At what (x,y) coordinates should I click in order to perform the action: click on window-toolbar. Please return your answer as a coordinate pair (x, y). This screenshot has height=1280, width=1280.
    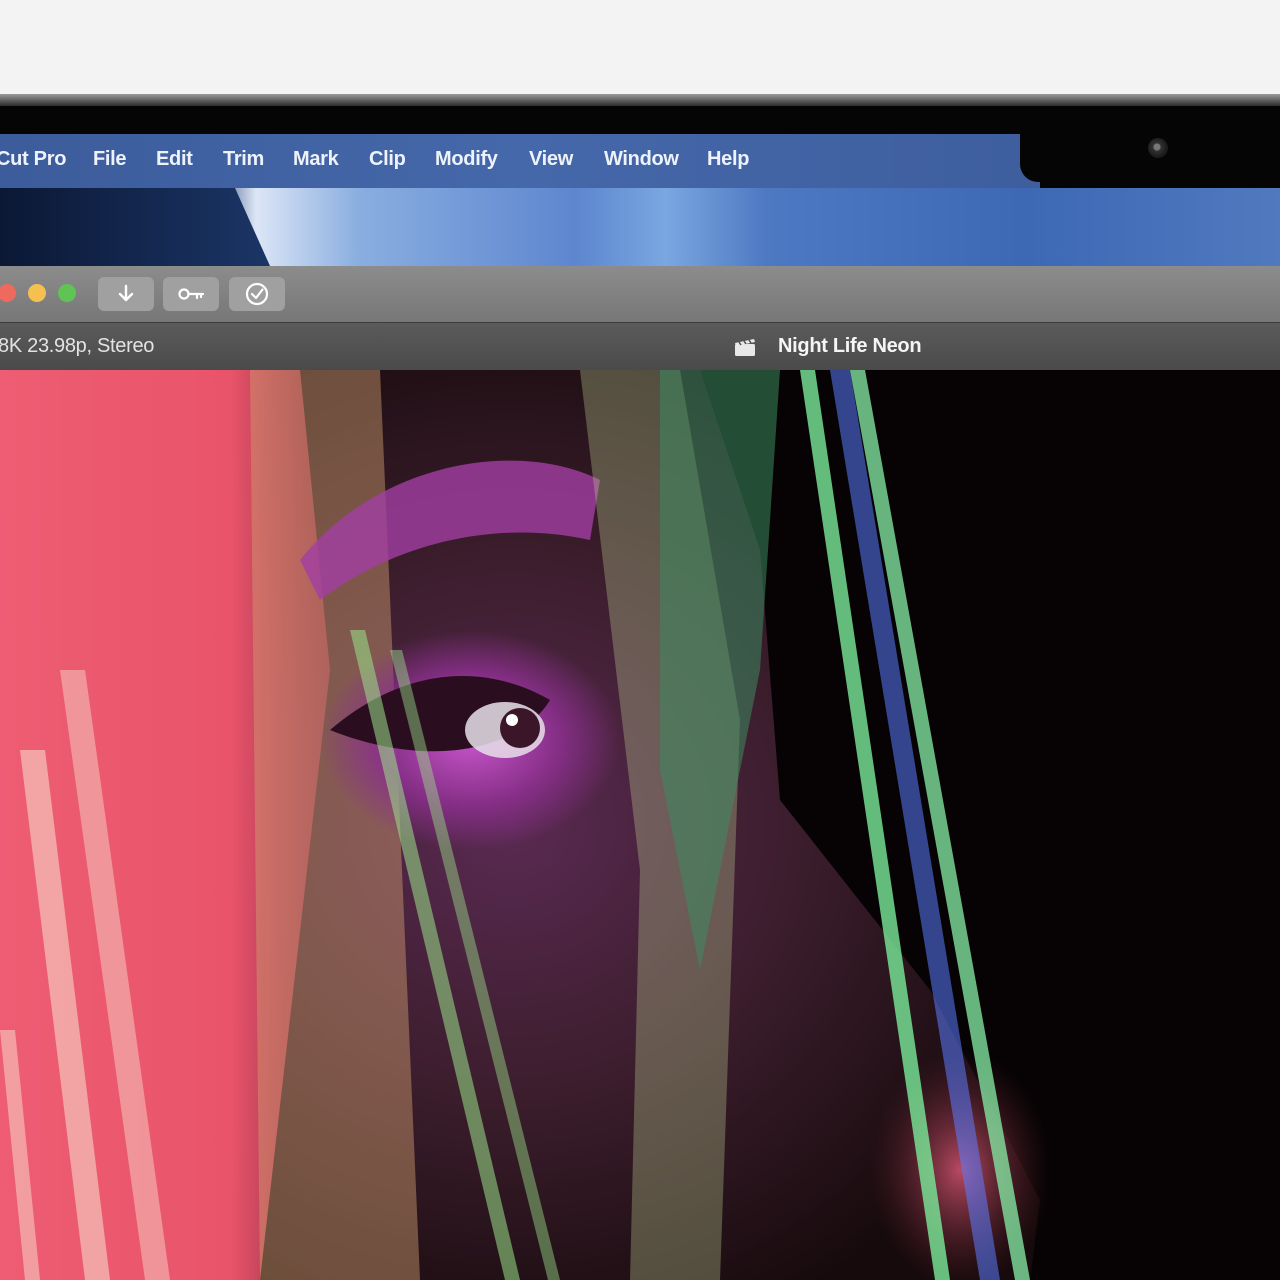
    Looking at the image, I should click on (640, 294).